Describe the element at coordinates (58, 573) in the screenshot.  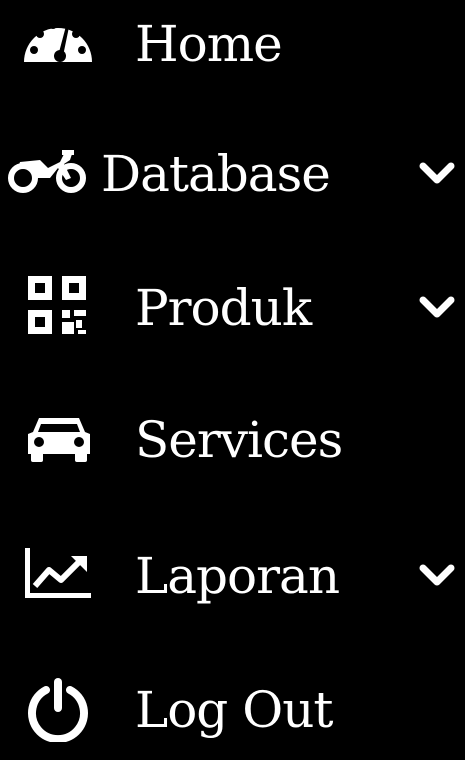
I see `chart-line-icon` at that location.